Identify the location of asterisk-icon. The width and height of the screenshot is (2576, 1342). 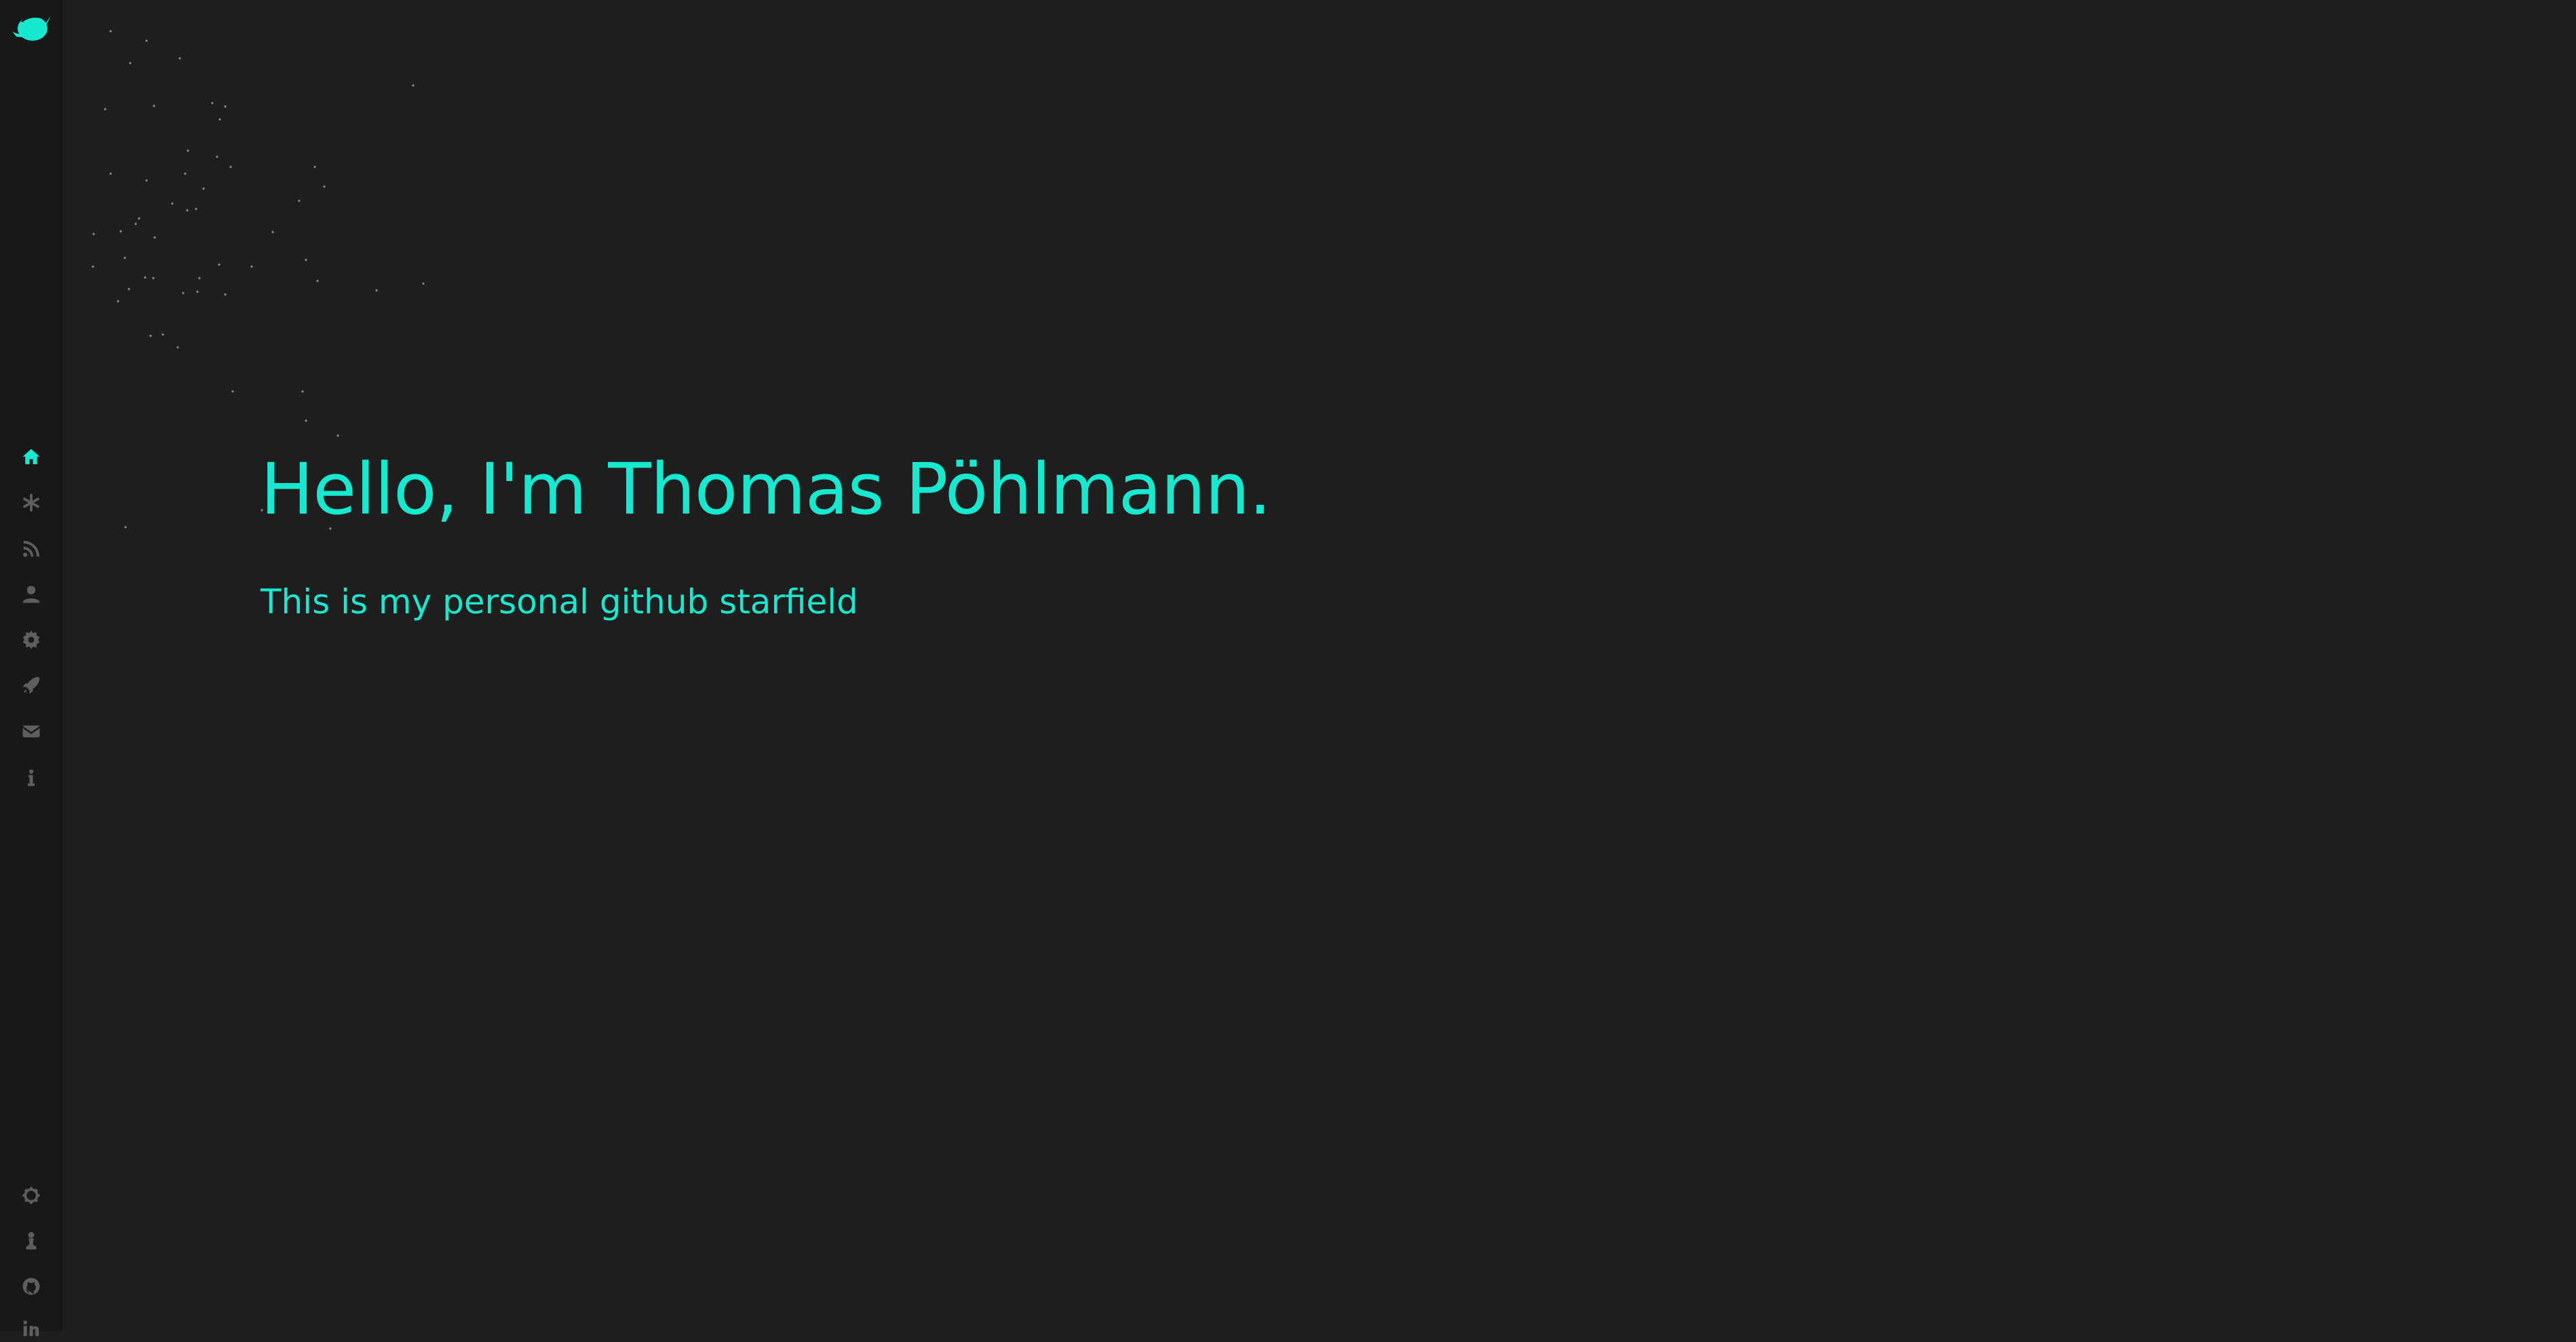
(31, 503).